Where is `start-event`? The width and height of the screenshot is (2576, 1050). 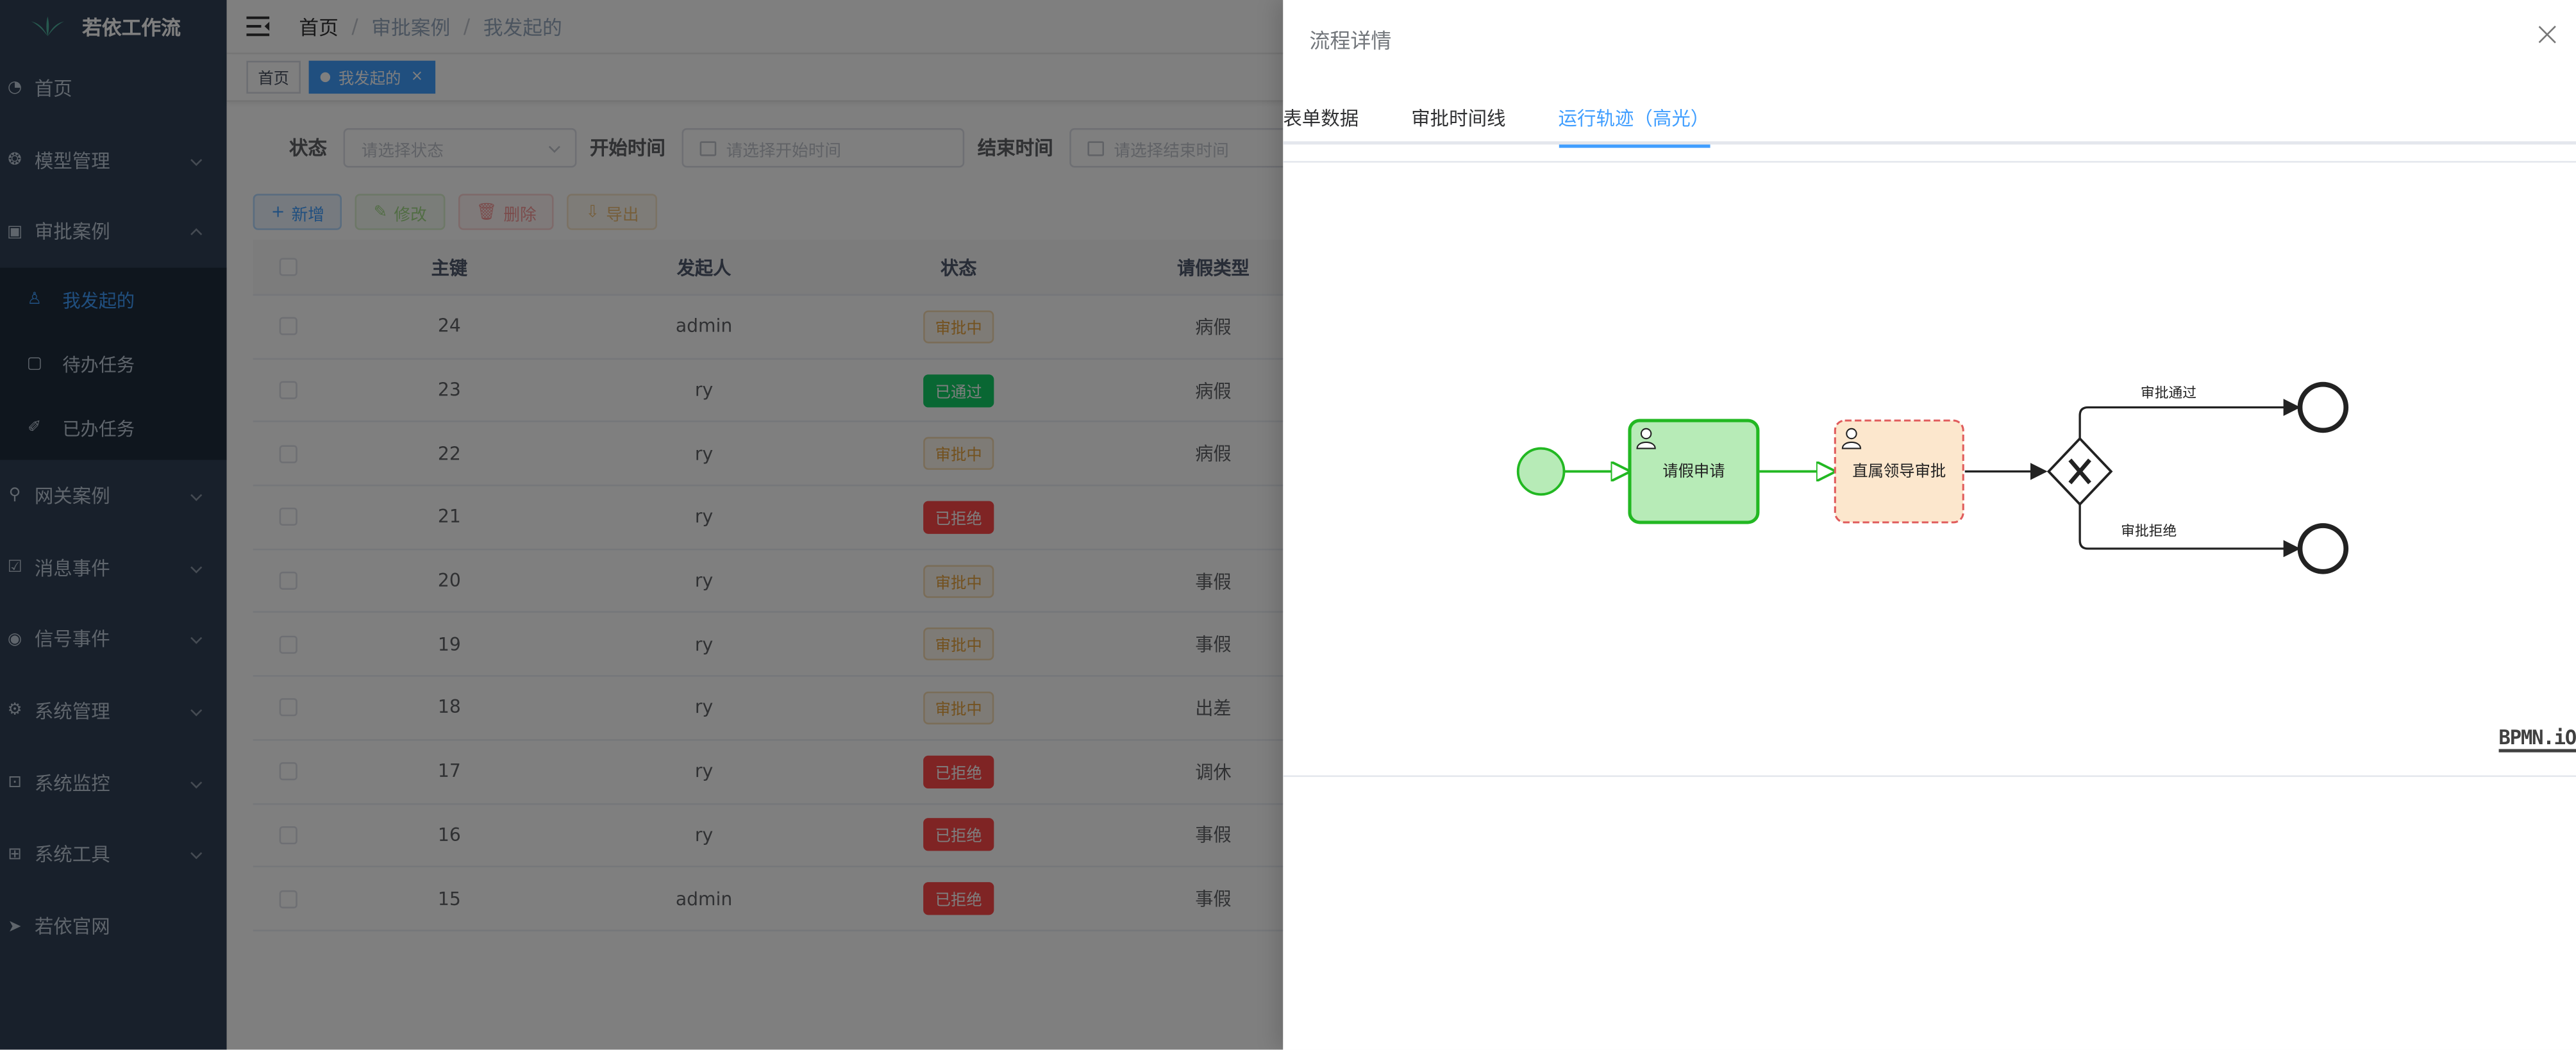 start-event is located at coordinates (1541, 472).